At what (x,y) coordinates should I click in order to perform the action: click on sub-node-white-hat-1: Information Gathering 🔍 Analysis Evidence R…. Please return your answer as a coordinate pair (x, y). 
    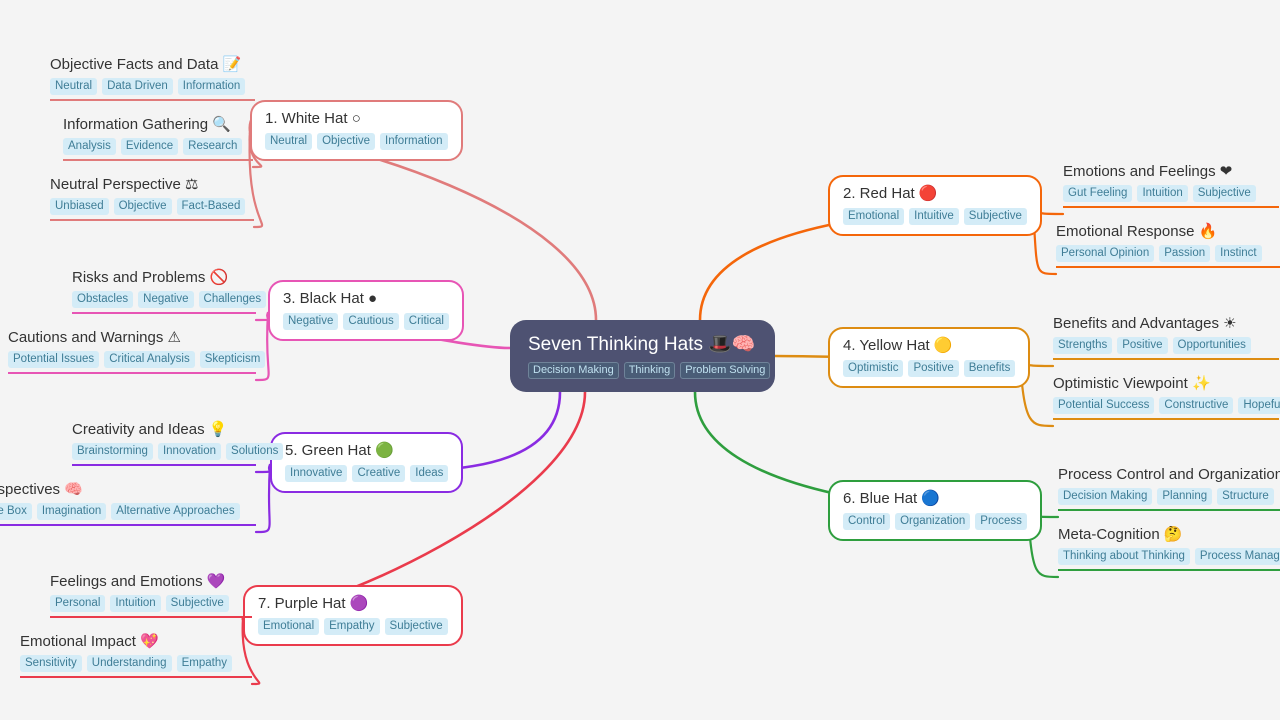
    Looking at the image, I should click on (158, 138).